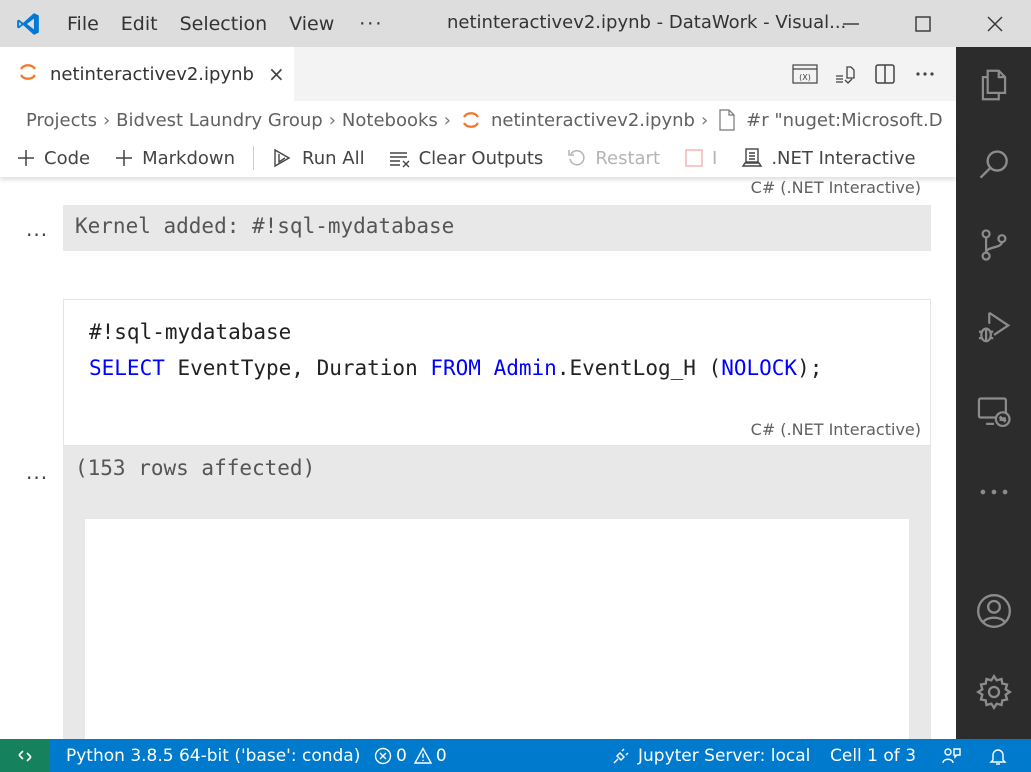 The width and height of the screenshot is (1031, 772). Describe the element at coordinates (219, 120) in the screenshot. I see `breadcrumb-bidvest: Bidvest Laundry Group` at that location.